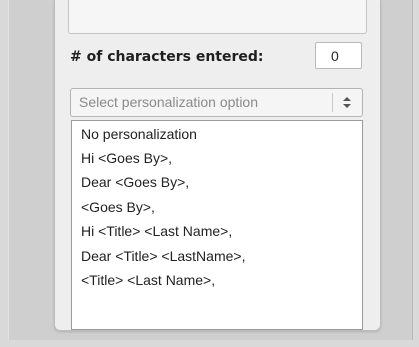 This screenshot has width=419, height=347. I want to click on up-down-stepper-icon, so click(347, 102).